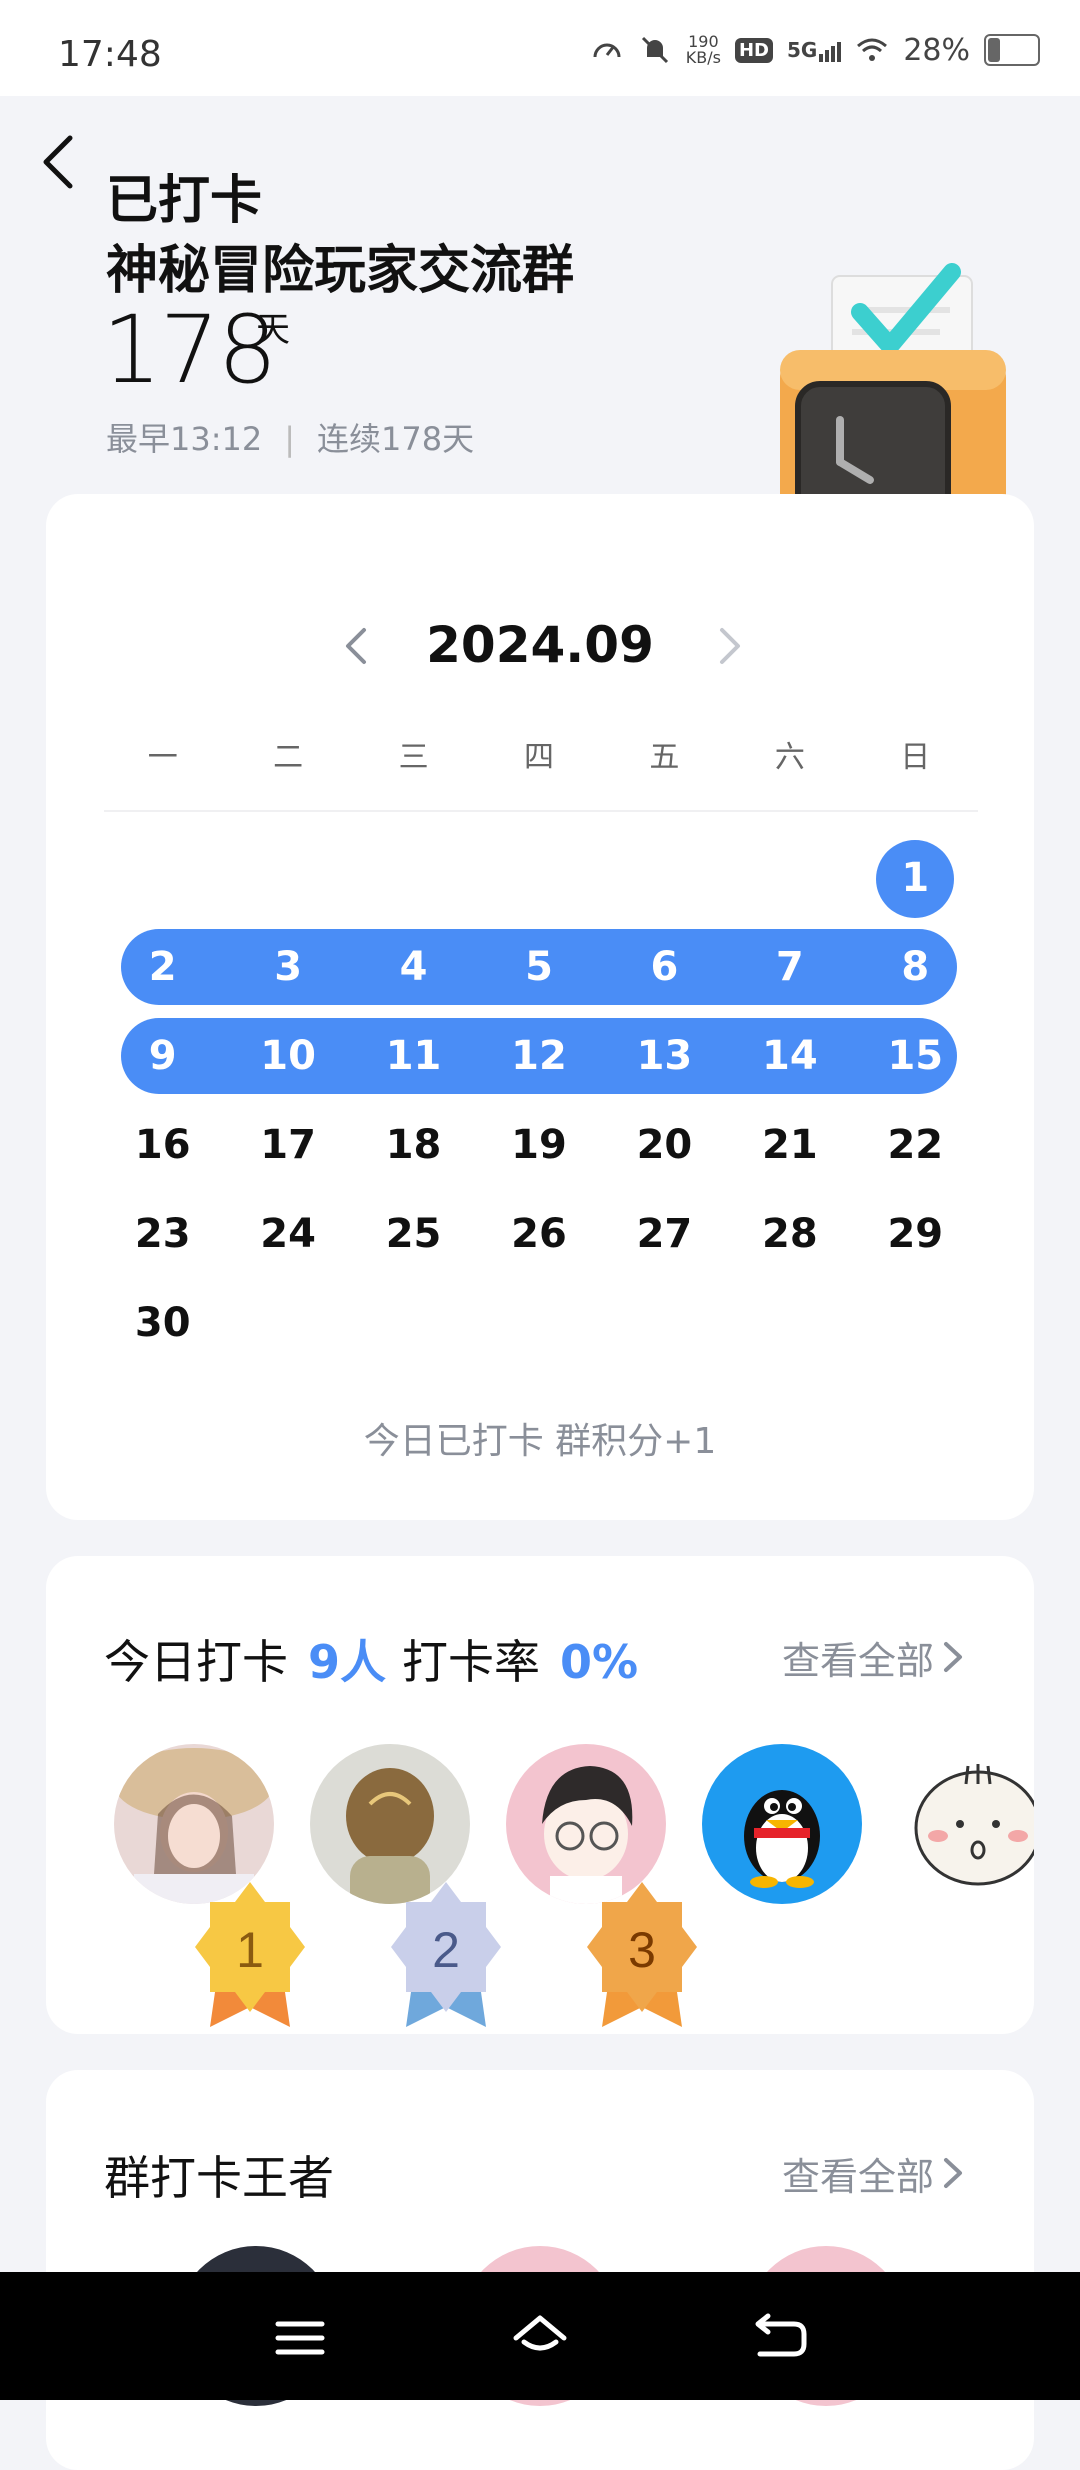  What do you see at coordinates (664, 967) in the screenshot?
I see `calendar-day: 6` at bounding box center [664, 967].